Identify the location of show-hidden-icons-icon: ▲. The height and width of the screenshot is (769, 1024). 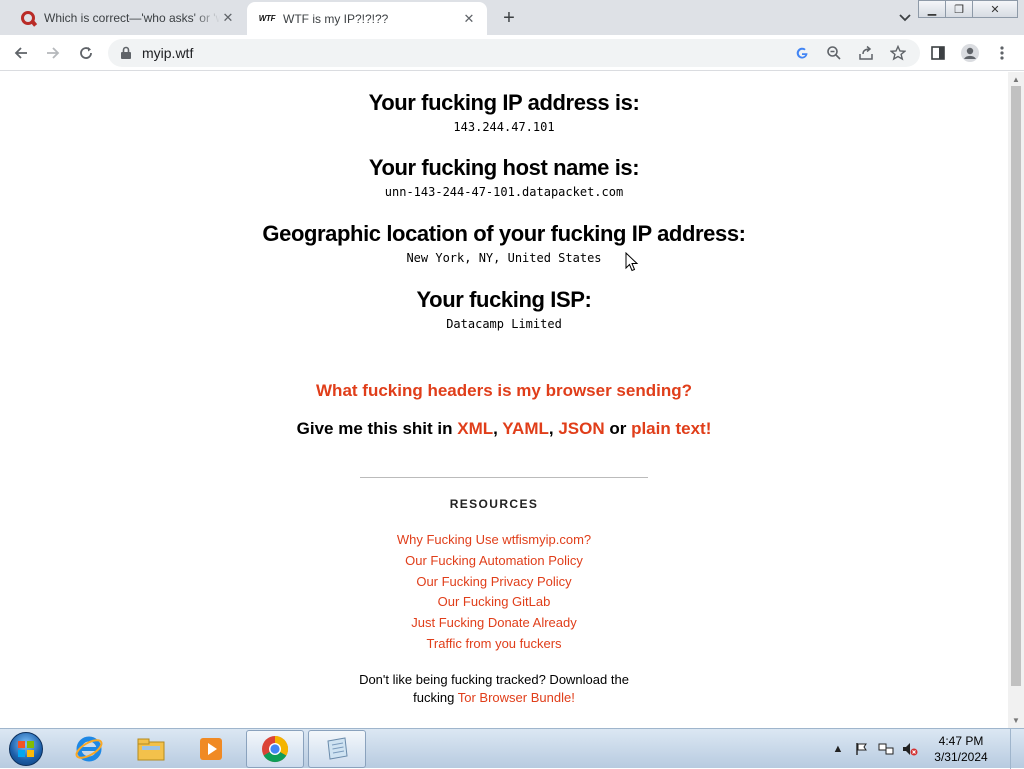
(838, 749).